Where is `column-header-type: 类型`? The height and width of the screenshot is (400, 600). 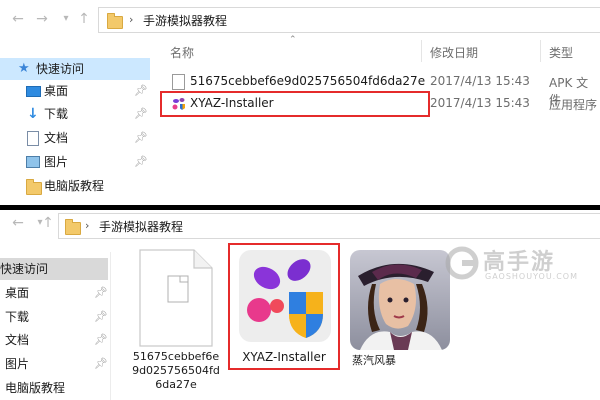
column-header-type: 类型 is located at coordinates (561, 52).